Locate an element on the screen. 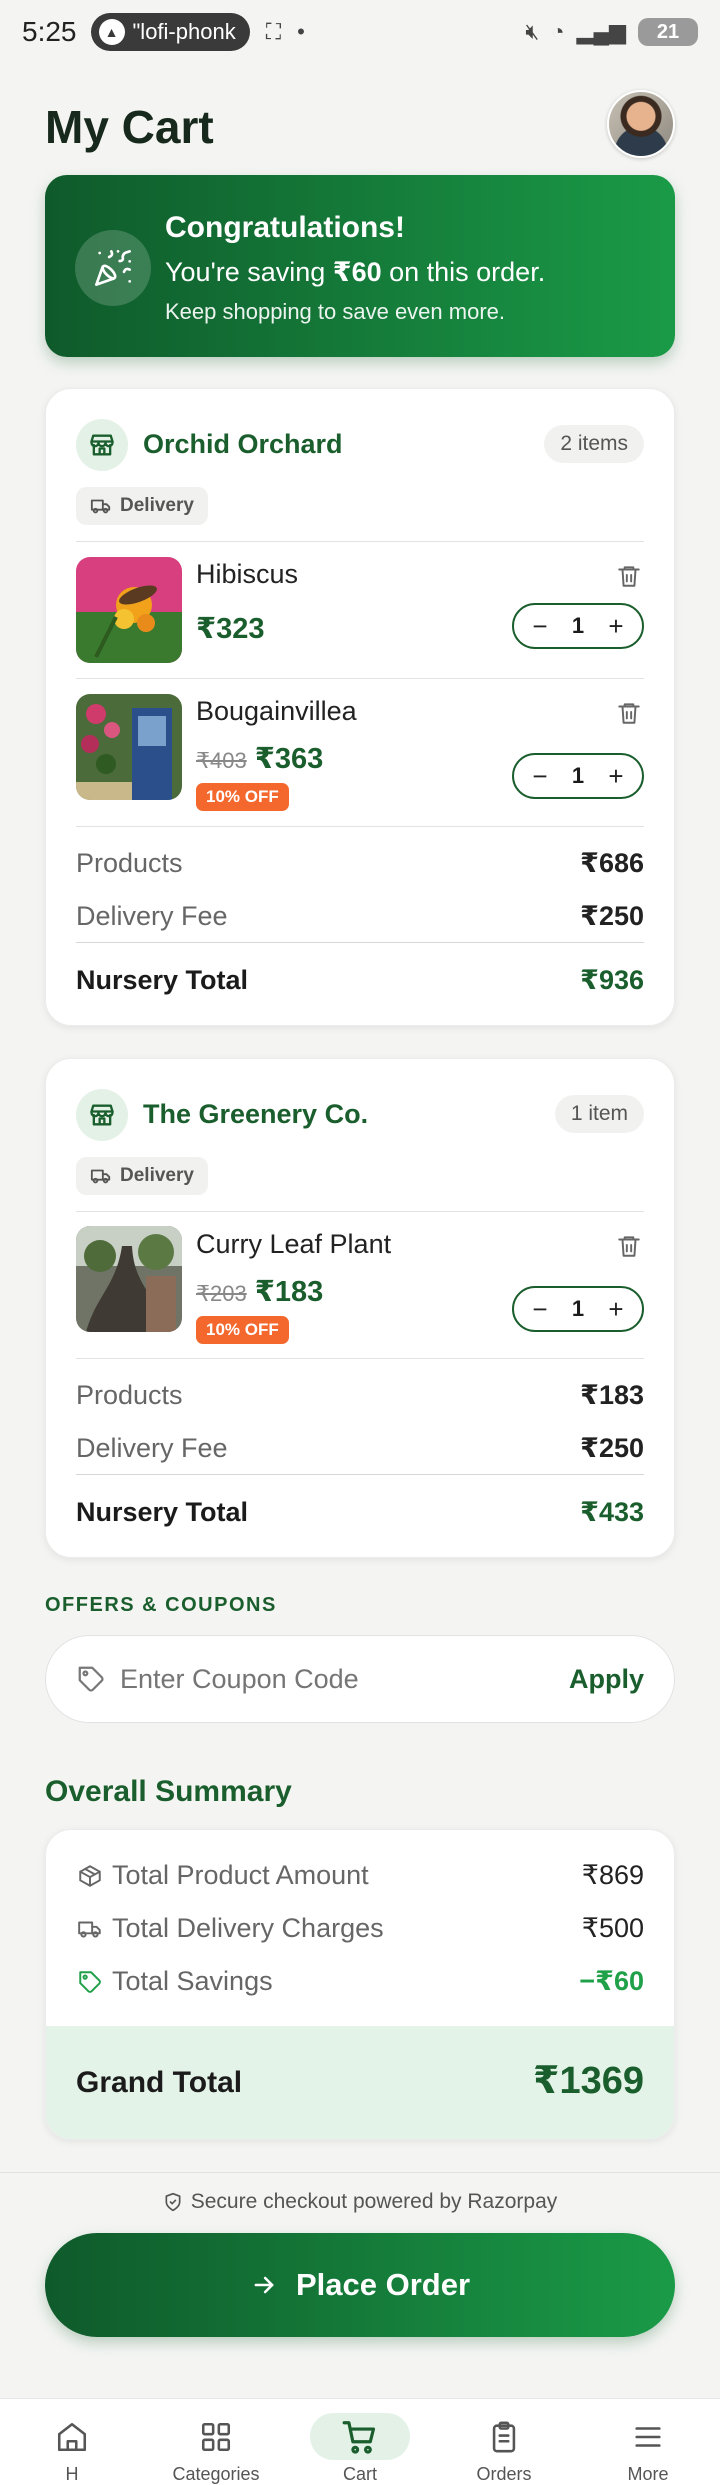  battery-level: 21 is located at coordinates (668, 31).